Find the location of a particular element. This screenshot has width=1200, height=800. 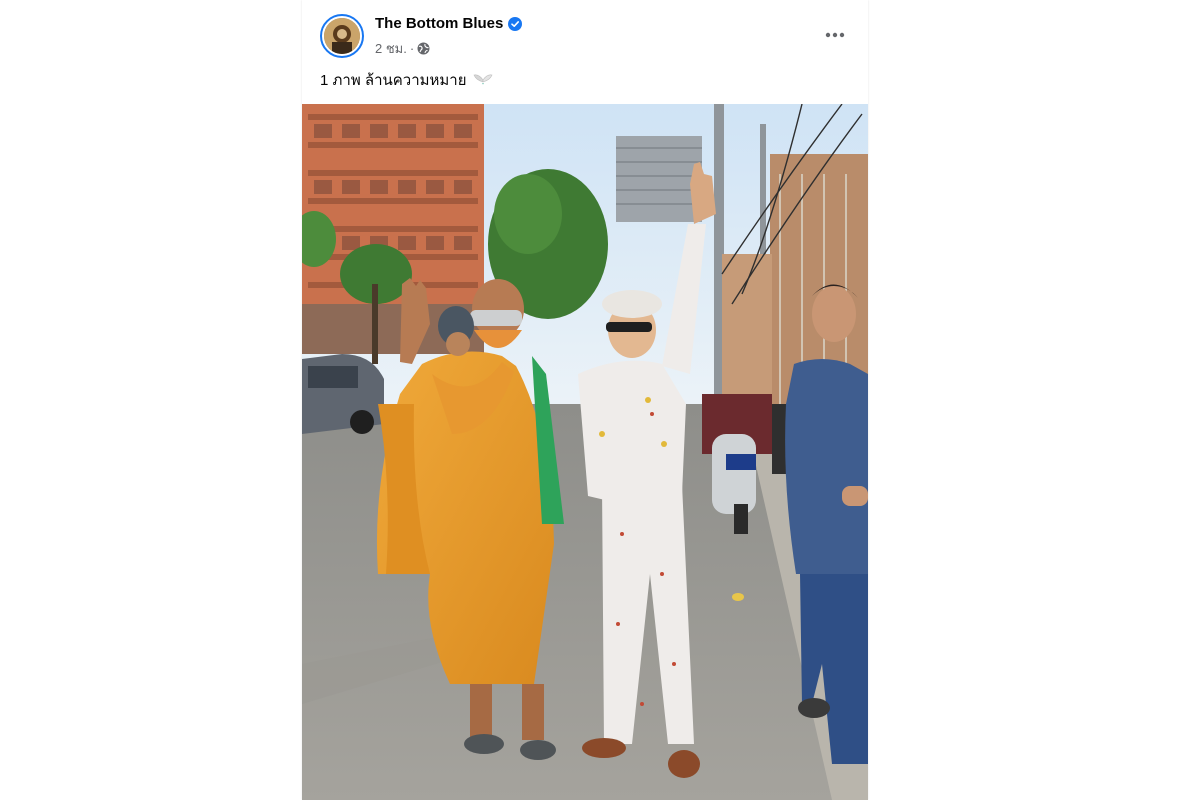

avatar-image is located at coordinates (342, 36).